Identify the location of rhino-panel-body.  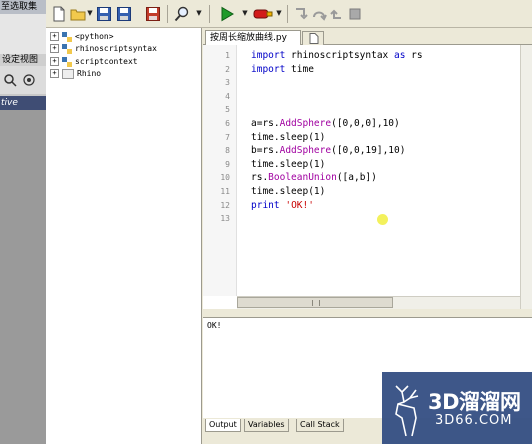
(23, 34).